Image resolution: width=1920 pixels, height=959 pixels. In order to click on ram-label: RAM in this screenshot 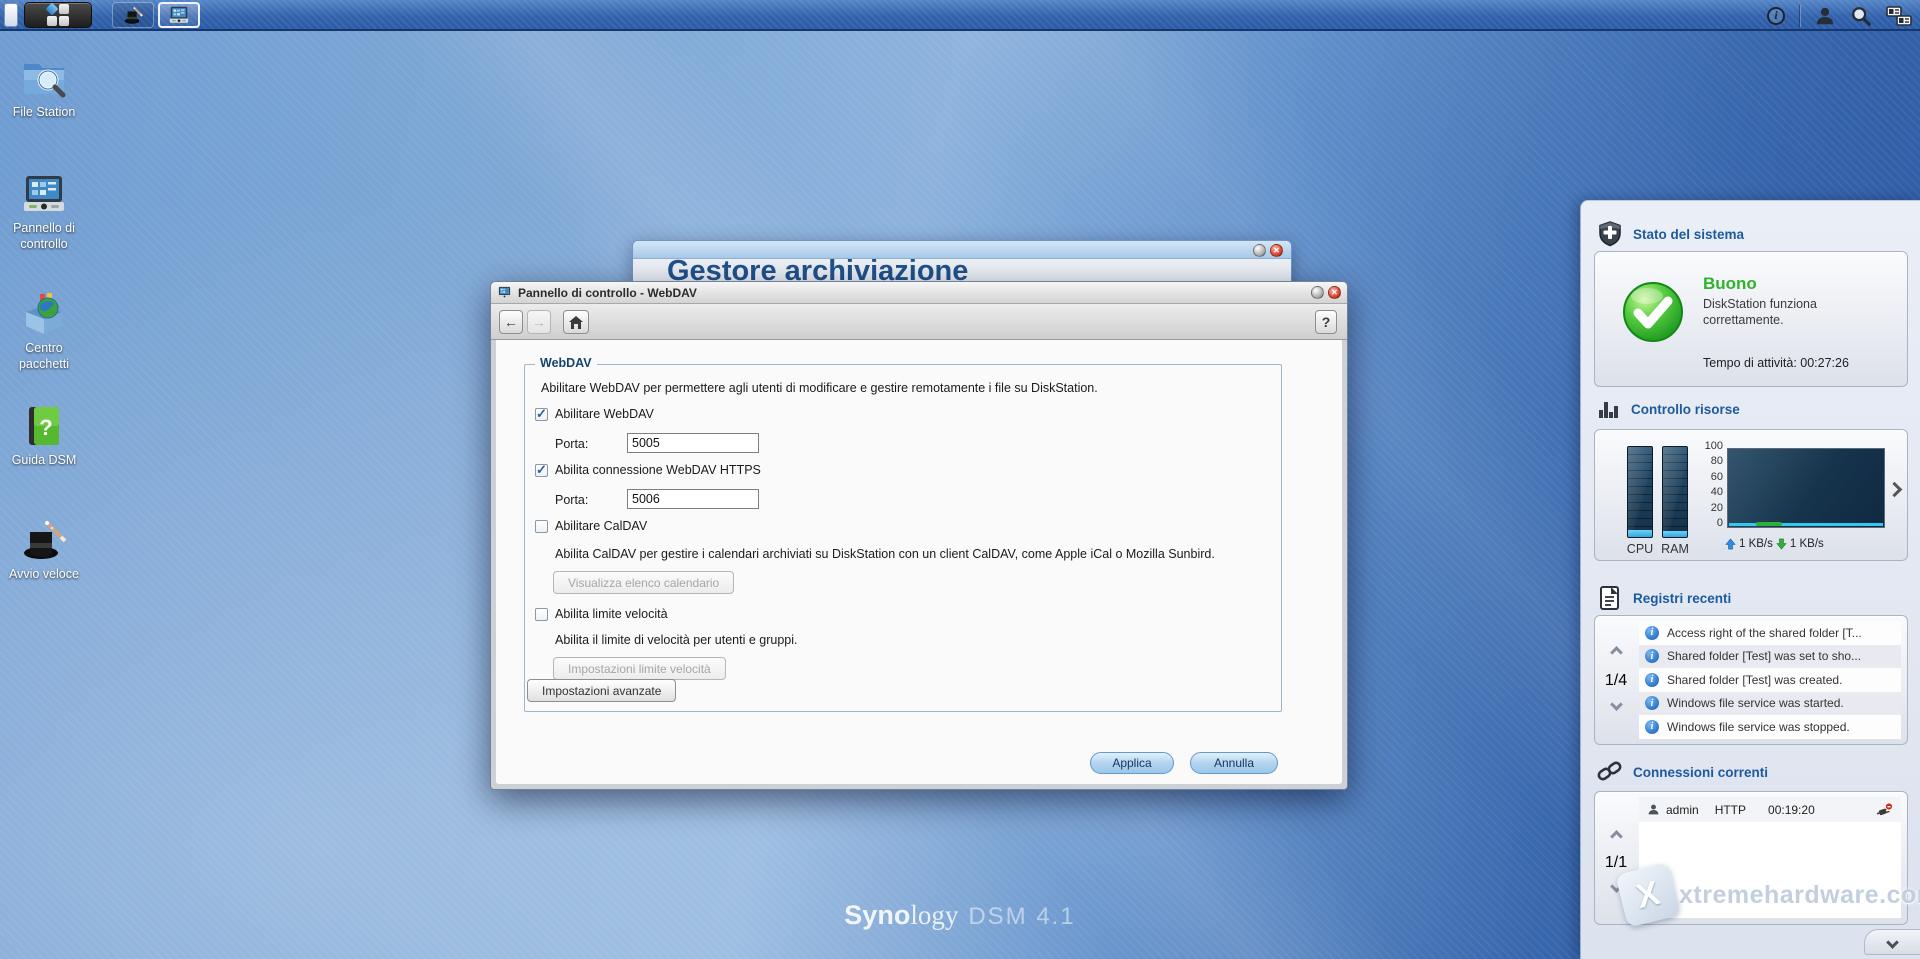, I will do `click(1675, 549)`.